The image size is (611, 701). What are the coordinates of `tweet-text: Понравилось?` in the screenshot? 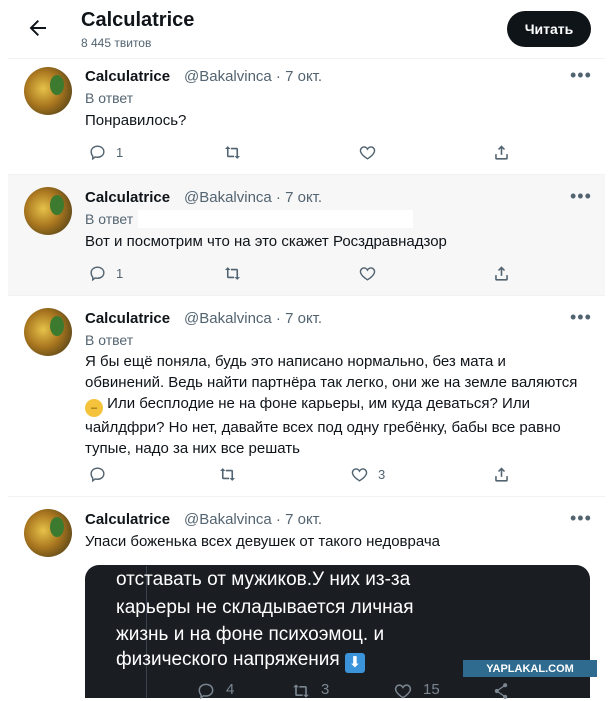 It's located at (136, 120).